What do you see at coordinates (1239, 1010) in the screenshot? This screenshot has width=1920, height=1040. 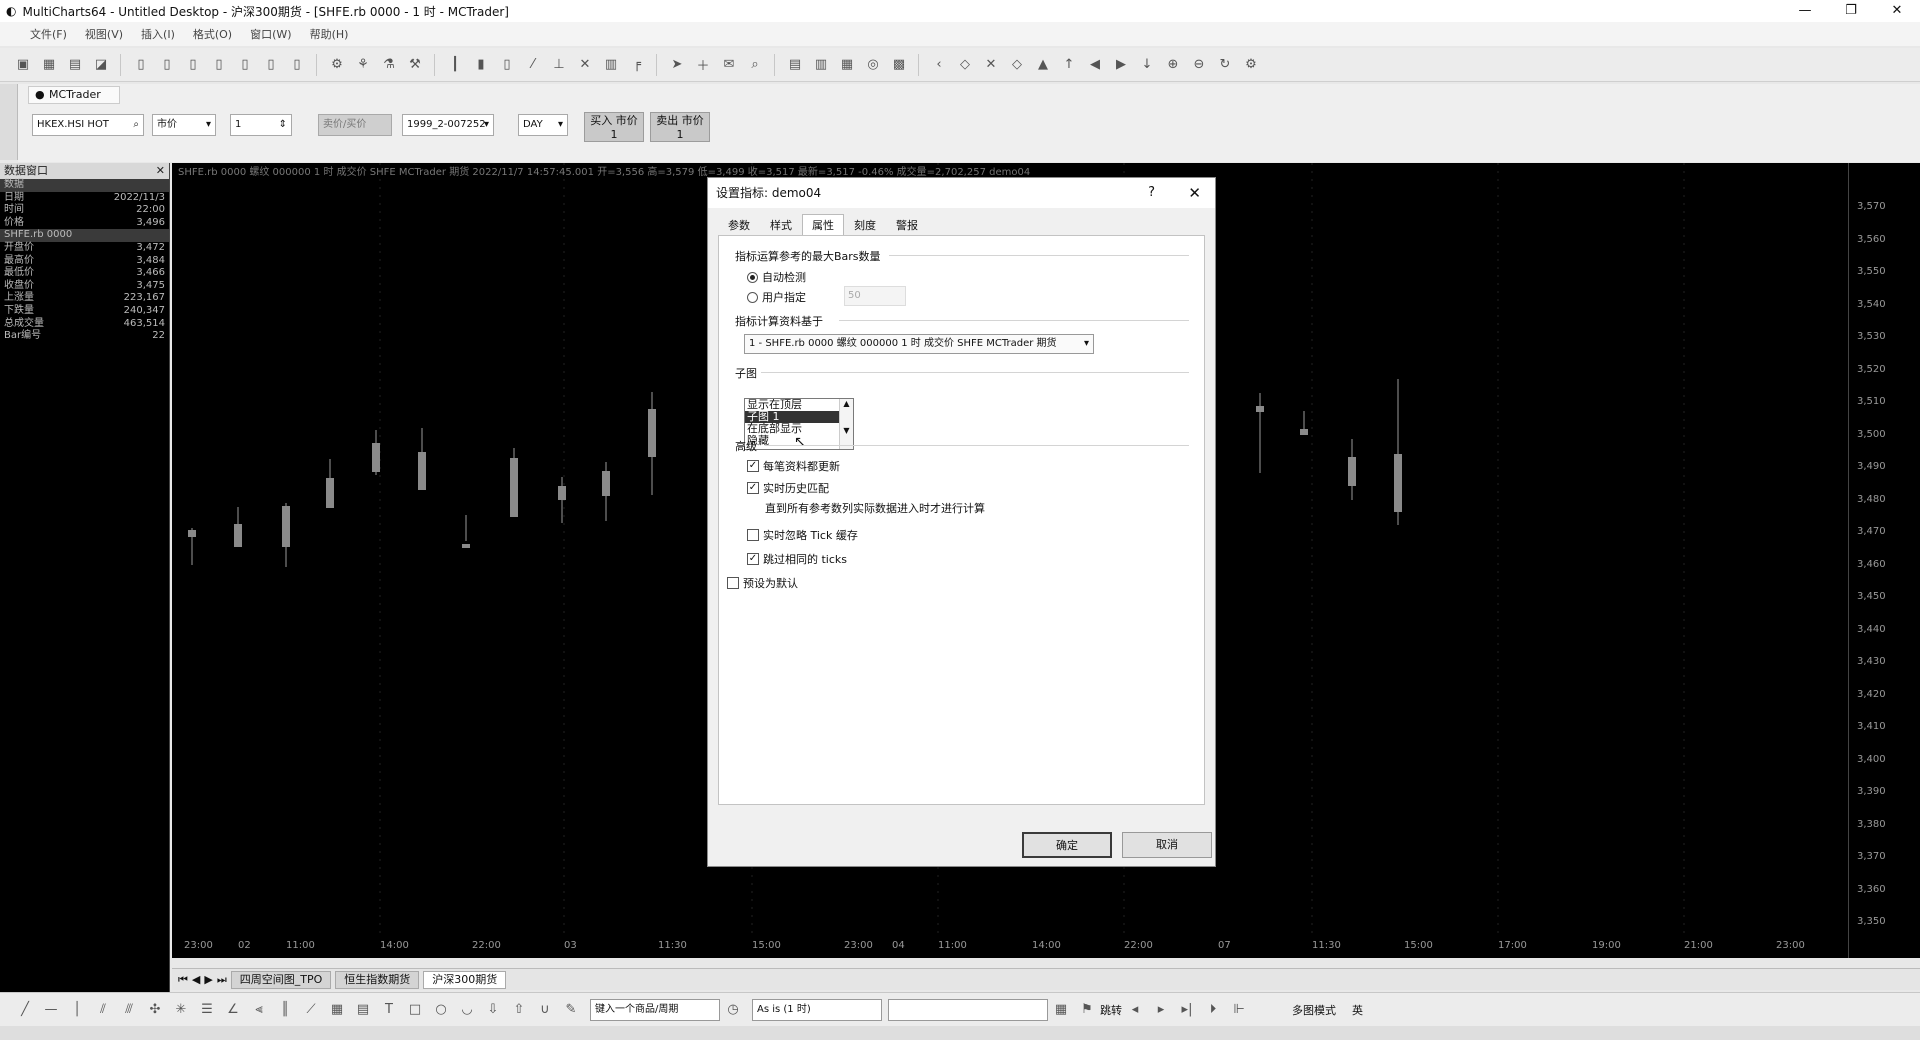 I see `slider-icon: ⊩` at bounding box center [1239, 1010].